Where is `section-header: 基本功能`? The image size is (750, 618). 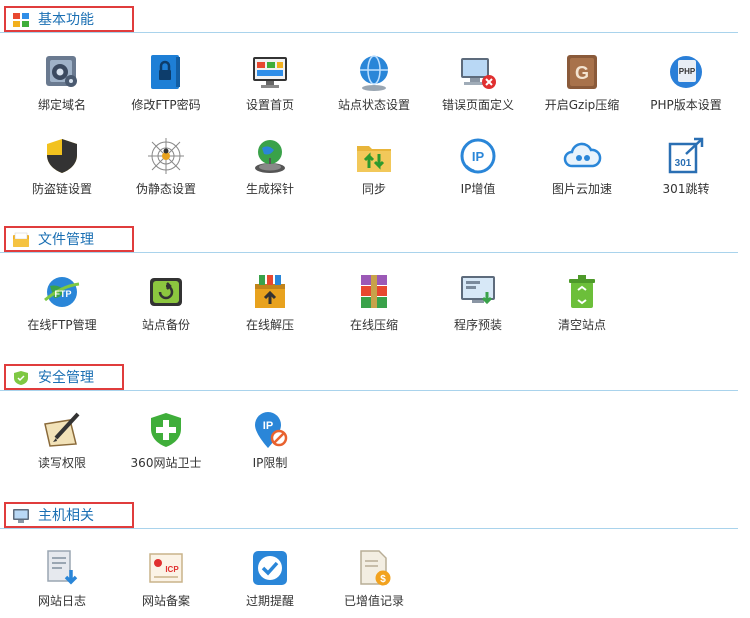 section-header: 基本功能 is located at coordinates (375, 22).